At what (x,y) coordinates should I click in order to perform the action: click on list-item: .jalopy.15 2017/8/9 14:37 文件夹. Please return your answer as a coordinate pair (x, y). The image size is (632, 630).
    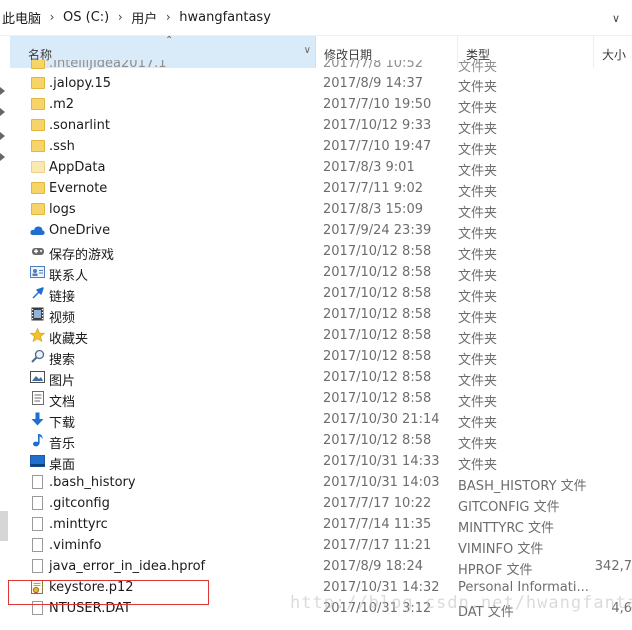
    Looking at the image, I should click on (321, 84).